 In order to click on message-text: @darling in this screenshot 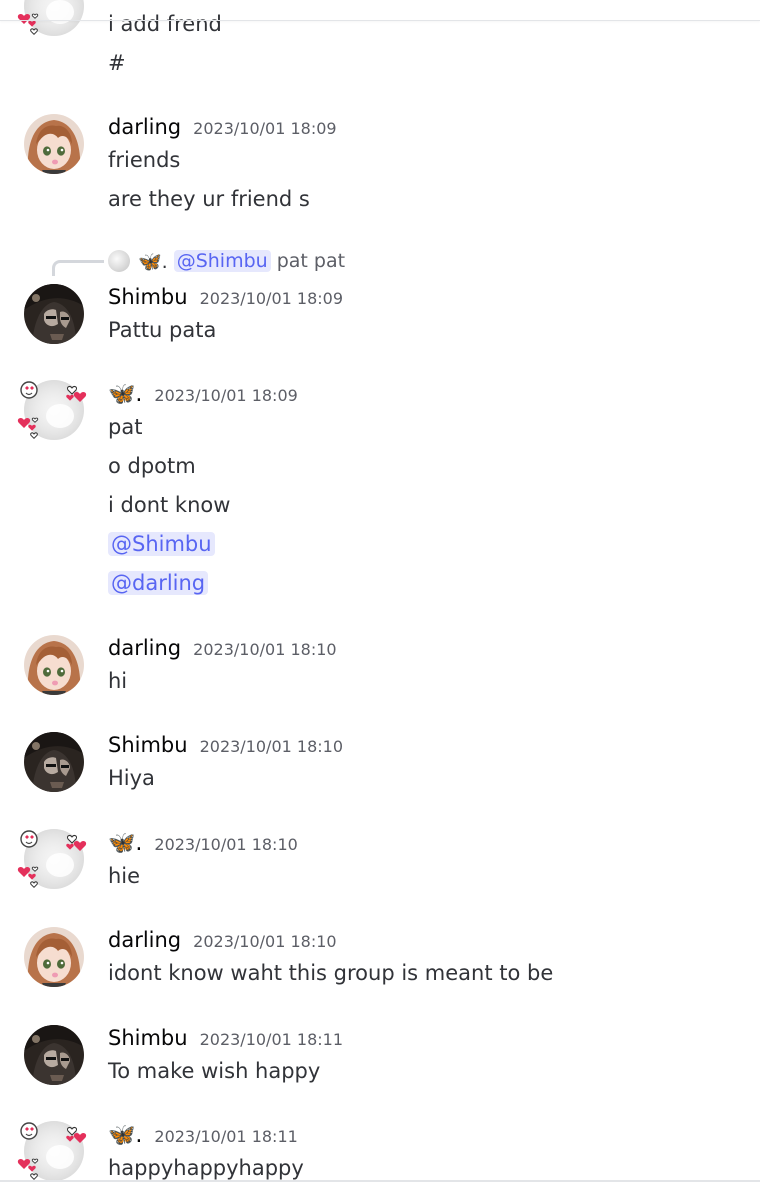, I will do `click(158, 583)`.